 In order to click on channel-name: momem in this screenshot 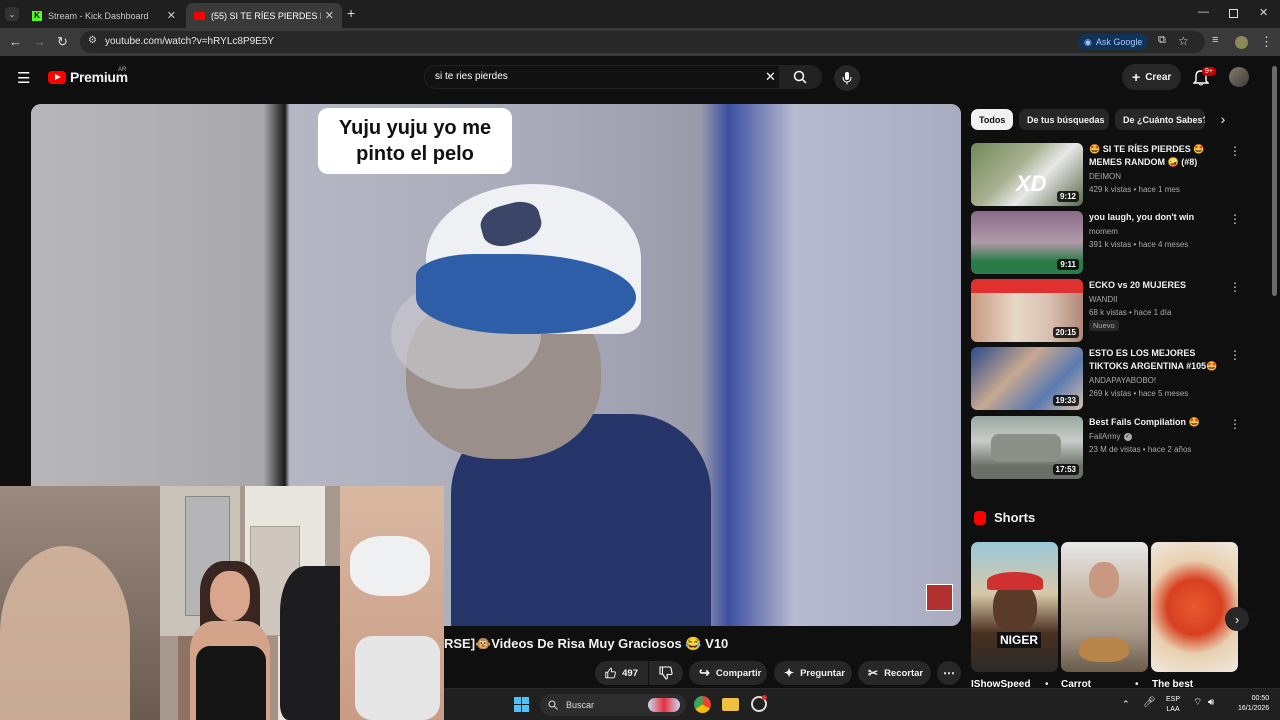, I will do `click(1103, 231)`.